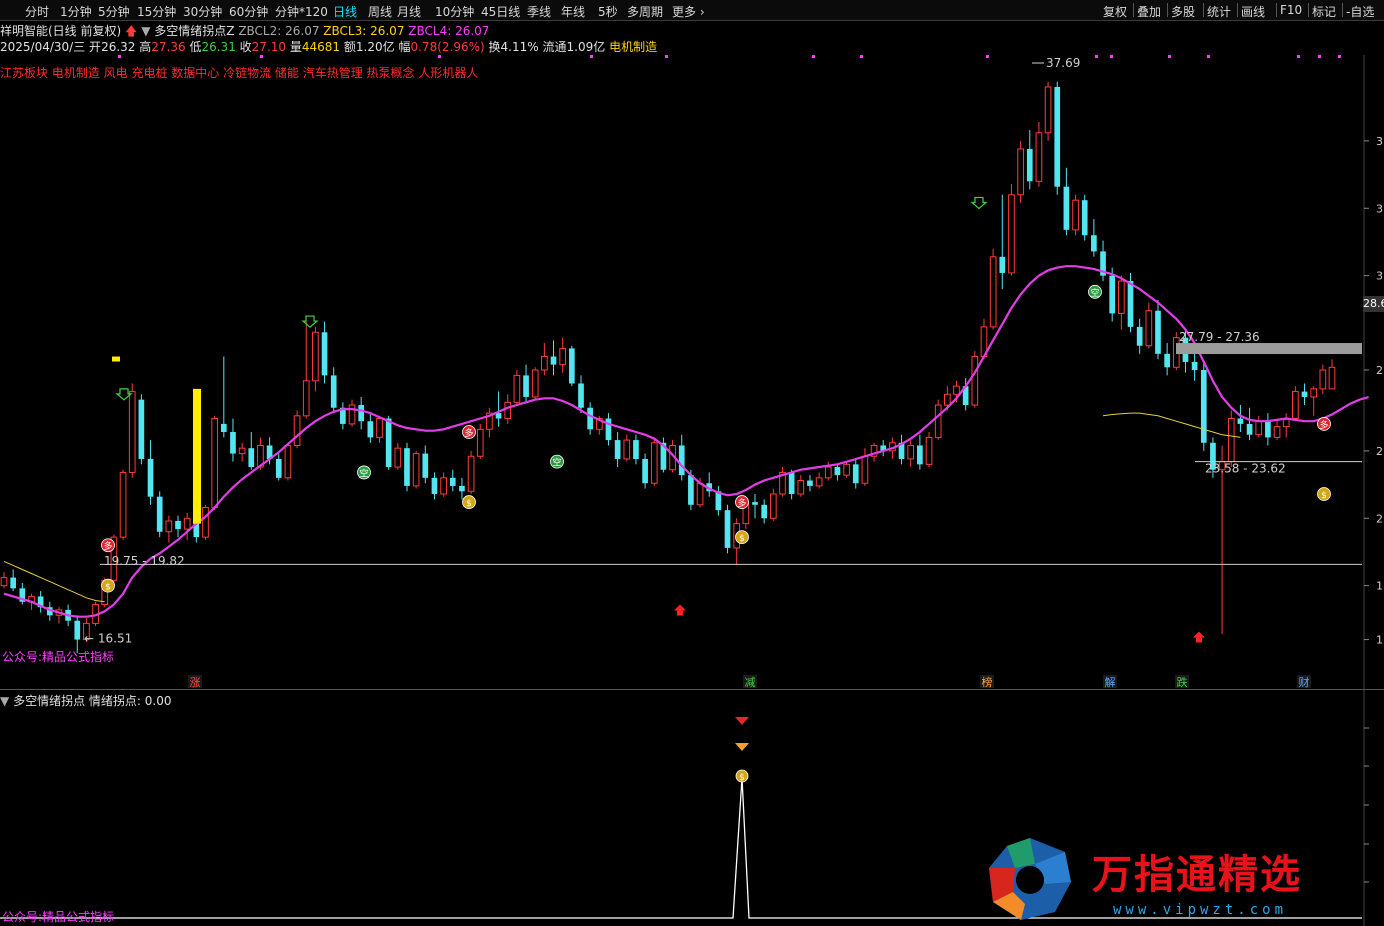 The image size is (1384, 926). I want to click on period-tab: 60分钟, so click(248, 11).